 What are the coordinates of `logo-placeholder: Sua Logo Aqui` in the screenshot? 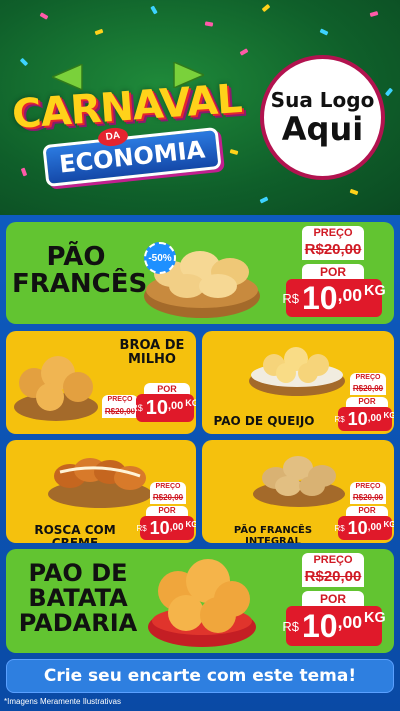 It's located at (322, 117).